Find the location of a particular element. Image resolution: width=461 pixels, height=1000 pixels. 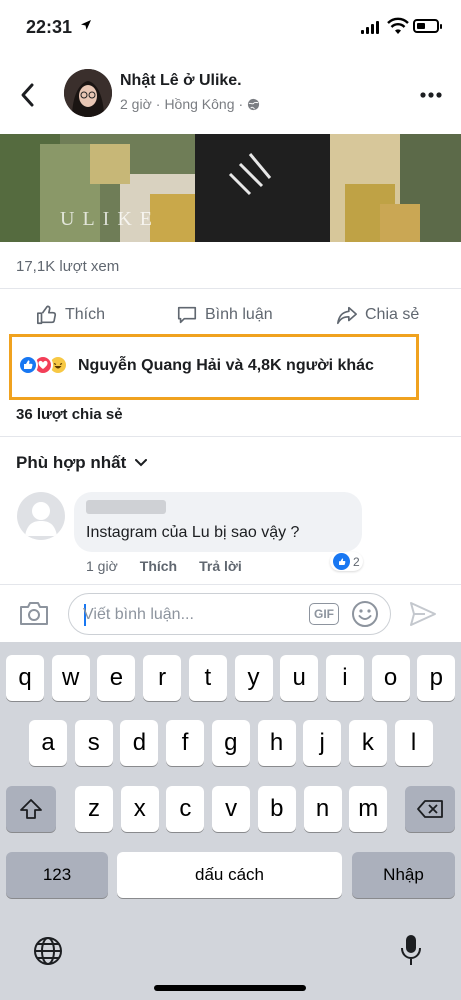

thumbs-up-icon is located at coordinates (47, 315).